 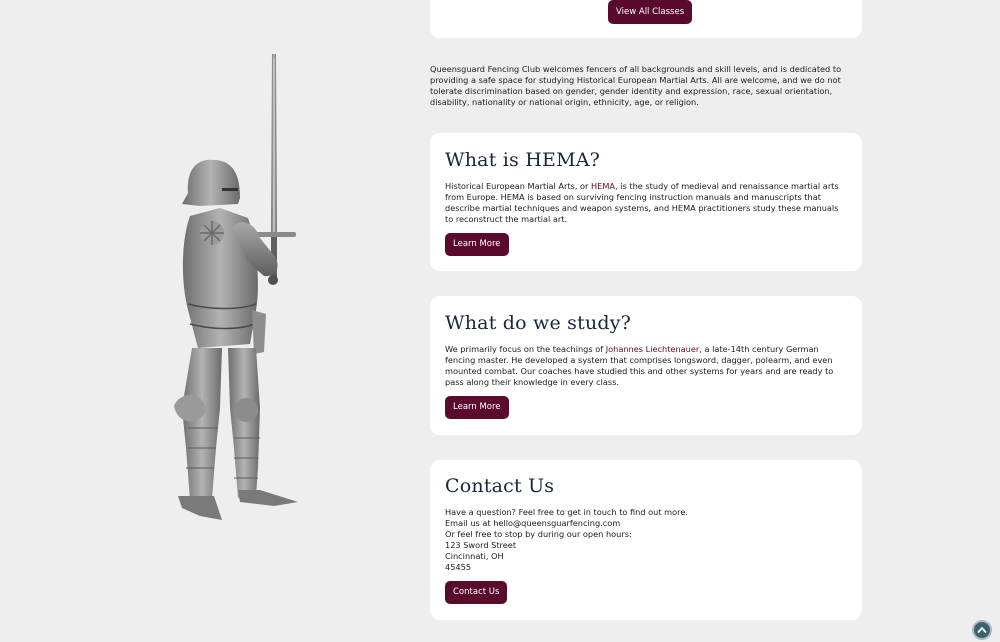 I want to click on study-text-start: We primarily focus on the teachings of, so click(x=525, y=349).